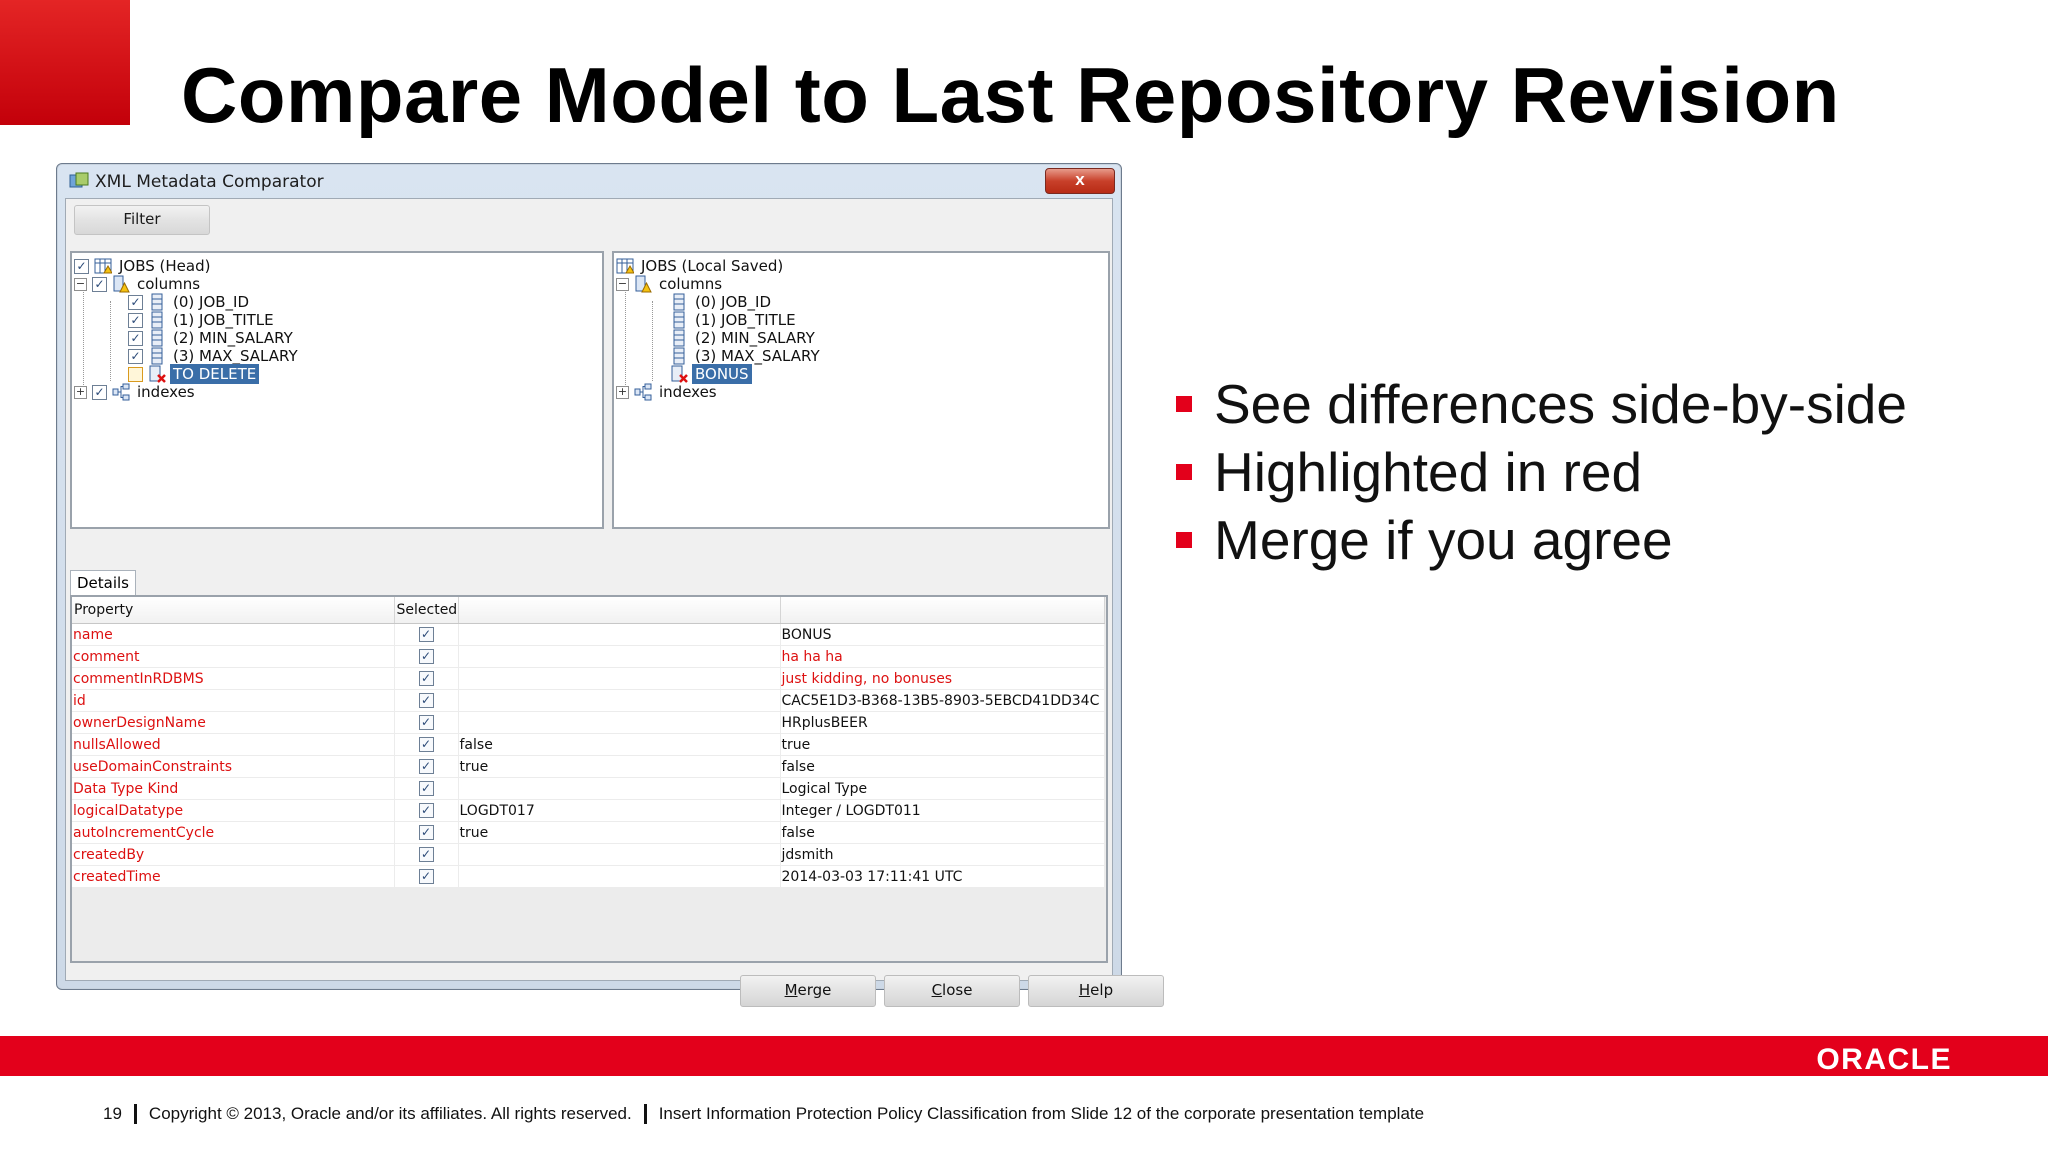  I want to click on close-button-label: lose, so click(957, 990).